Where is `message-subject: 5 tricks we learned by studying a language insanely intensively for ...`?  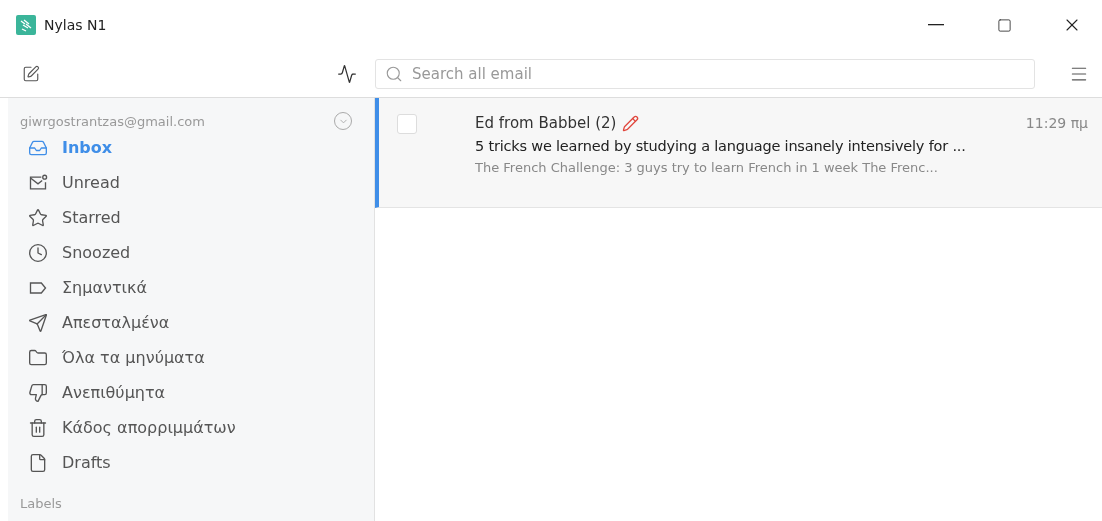
message-subject: 5 tricks we learned by studying a language insanely intensively for ... is located at coordinates (721, 146).